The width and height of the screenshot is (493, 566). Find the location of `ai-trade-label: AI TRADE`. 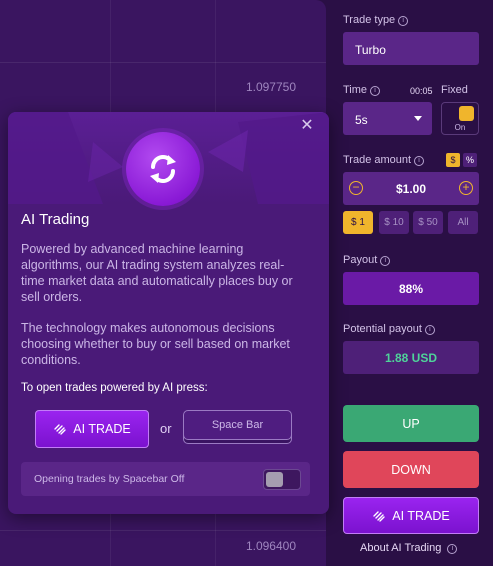

ai-trade-label: AI TRADE is located at coordinates (102, 429).